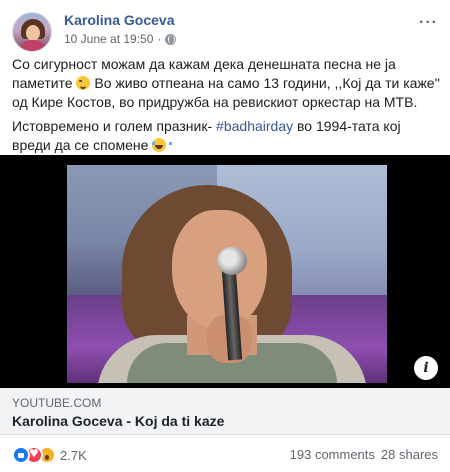  What do you see at coordinates (225, 456) in the screenshot?
I see `post-footer: 2.7K 193 comments 28 shares` at bounding box center [225, 456].